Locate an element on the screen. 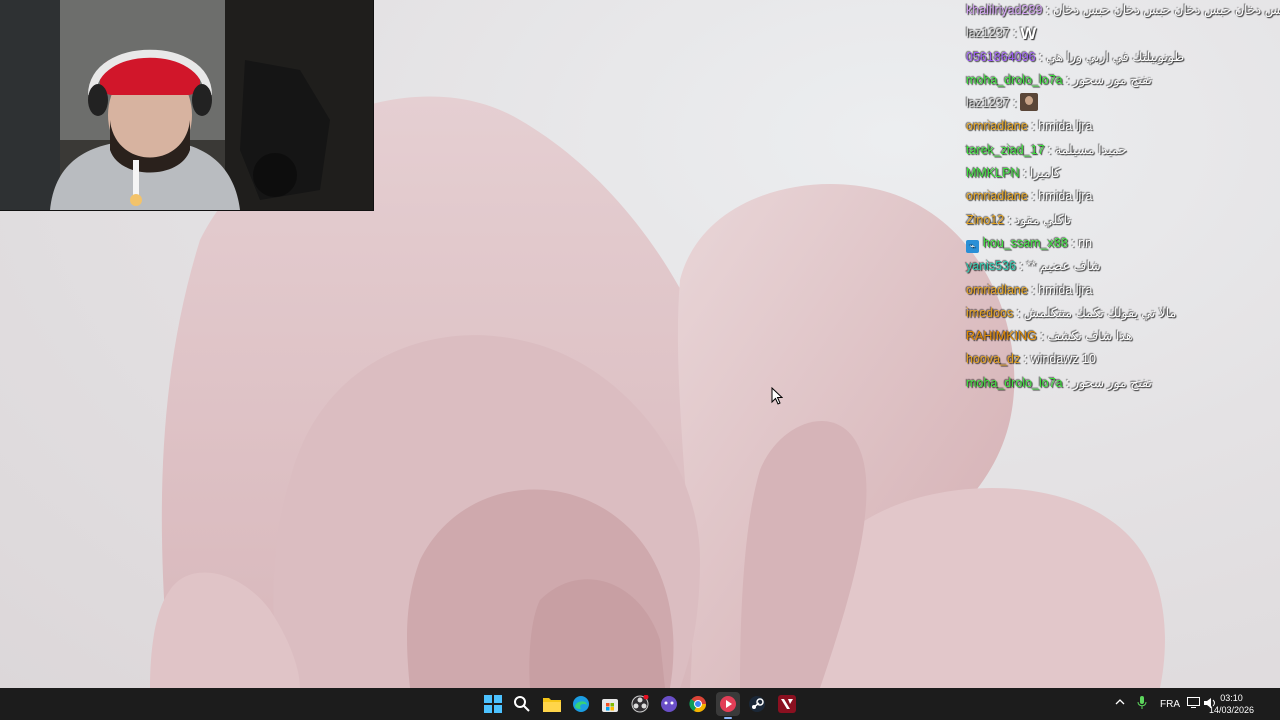  mouse-cursor-icon is located at coordinates (777, 396).